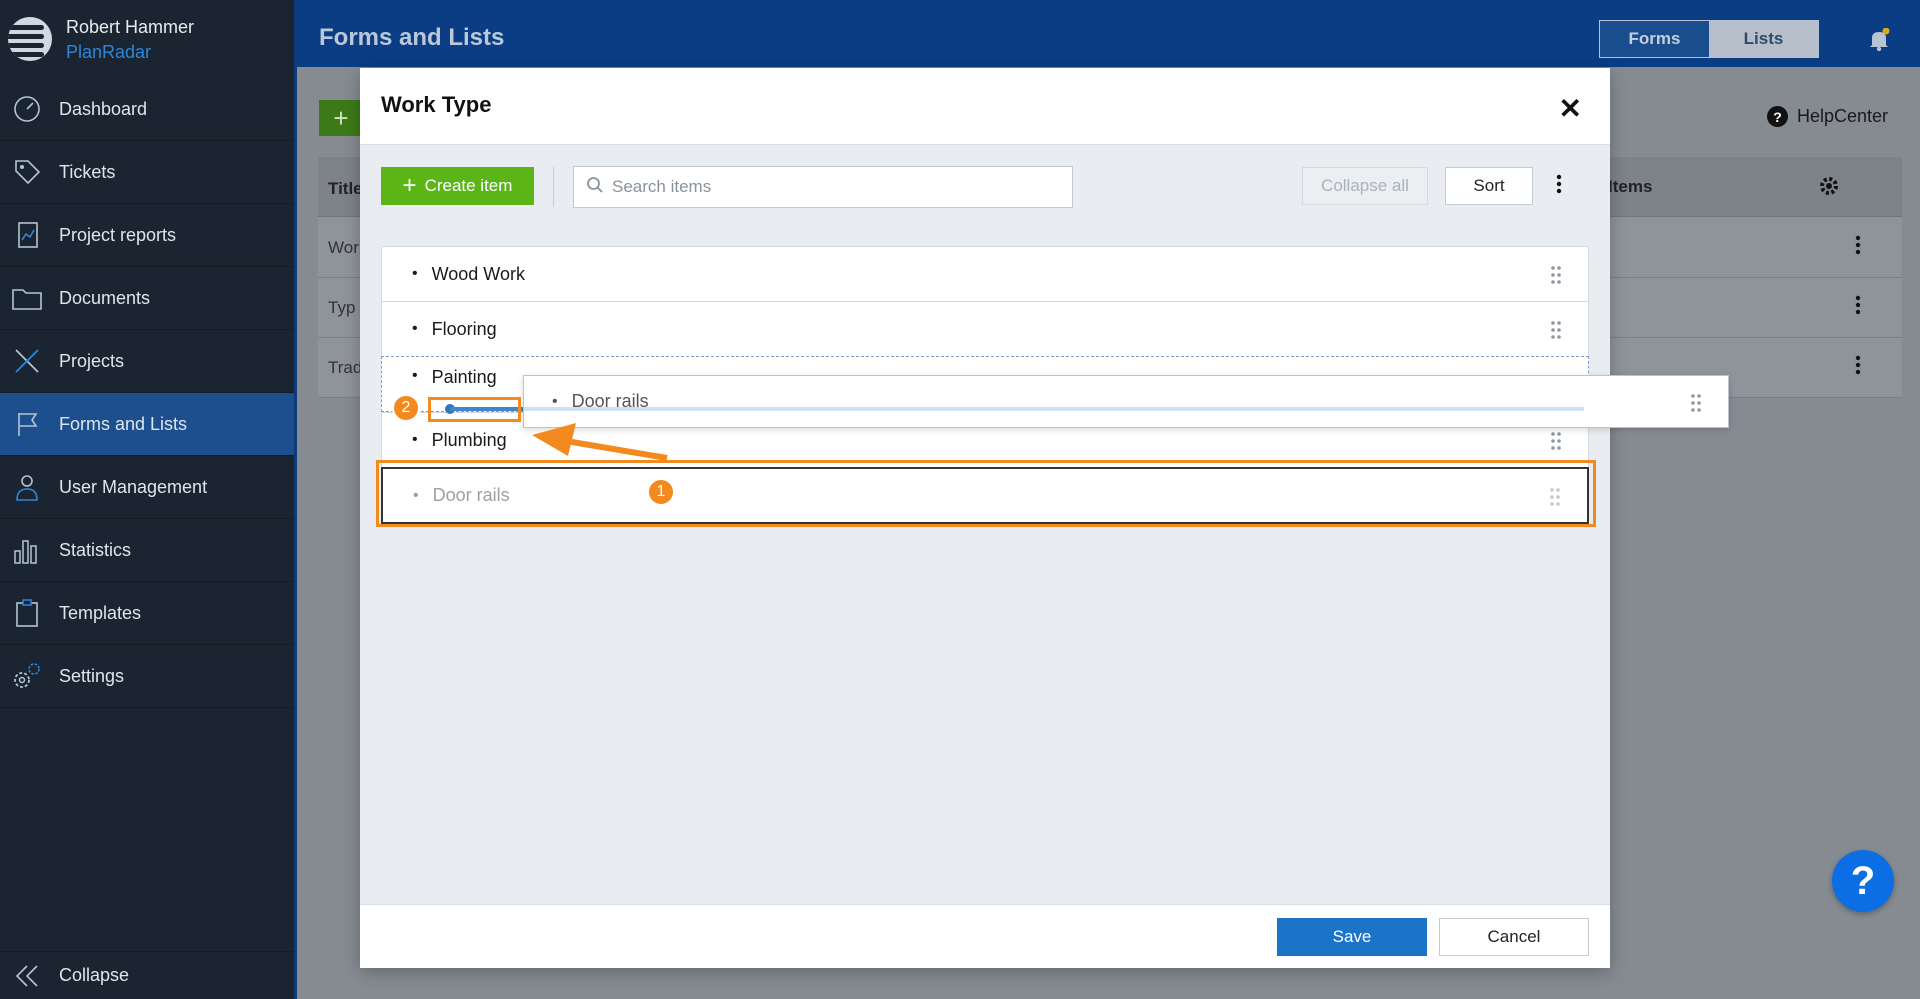 This screenshot has width=1920, height=999. I want to click on annotation-arrow-icon, so click(600, 442).